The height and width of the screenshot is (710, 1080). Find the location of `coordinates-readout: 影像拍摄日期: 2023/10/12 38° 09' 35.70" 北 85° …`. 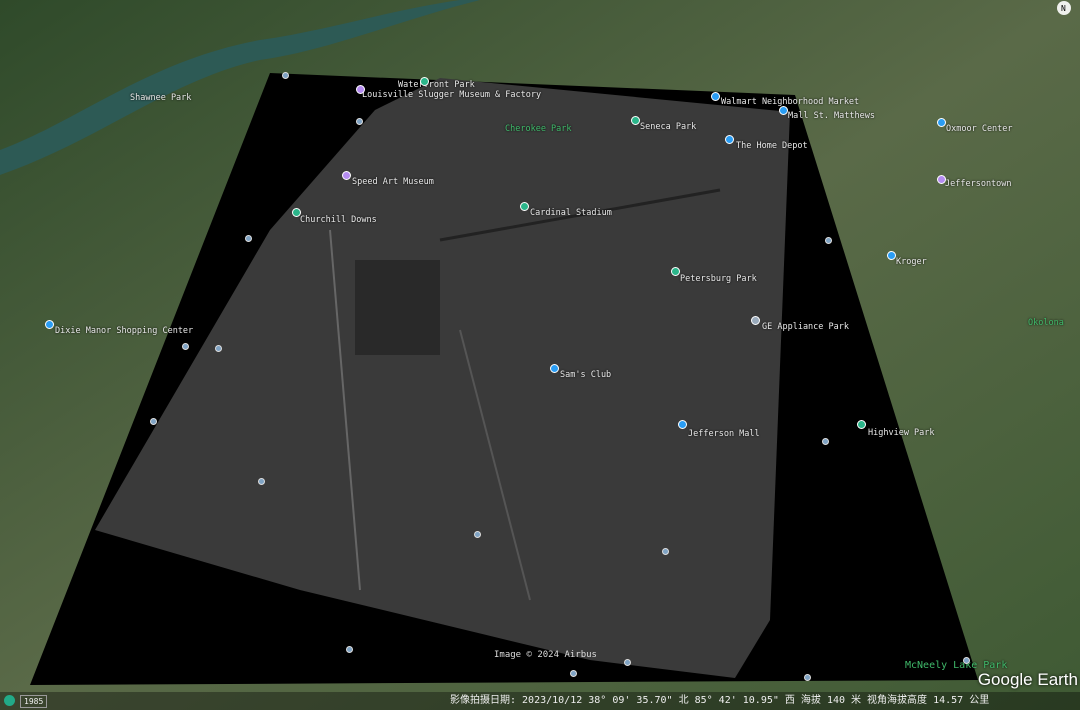

coordinates-readout: 影像拍摄日期: 2023/10/12 38° 09' 35.70" 北 85° … is located at coordinates (720, 700).